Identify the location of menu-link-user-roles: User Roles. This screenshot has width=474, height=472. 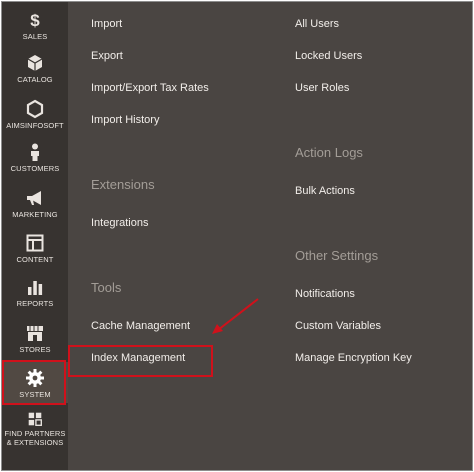
(322, 88).